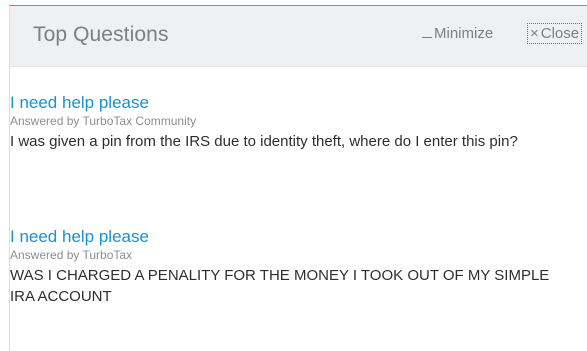 The image size is (587, 351). I want to click on question-answered-by: Answered by TurboTax Community, so click(103, 121).